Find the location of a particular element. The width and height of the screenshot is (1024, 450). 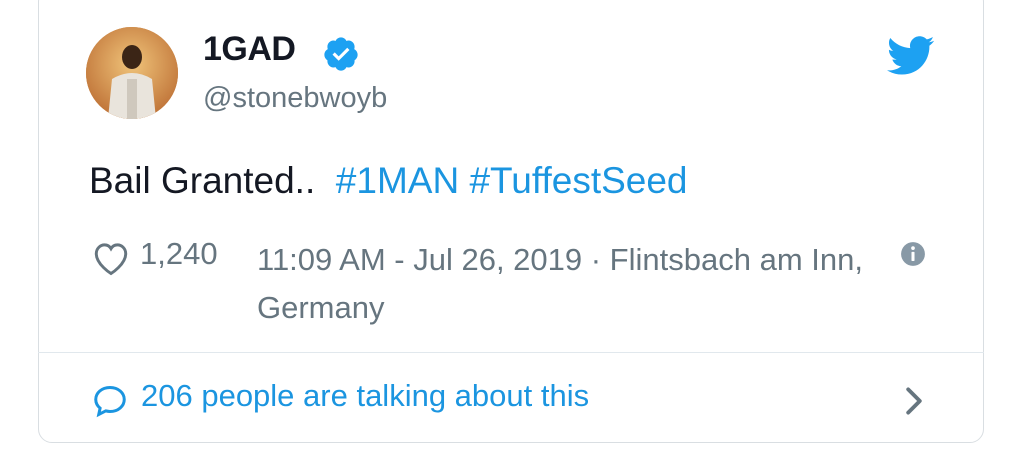

speech-bubble-icon is located at coordinates (110, 401).